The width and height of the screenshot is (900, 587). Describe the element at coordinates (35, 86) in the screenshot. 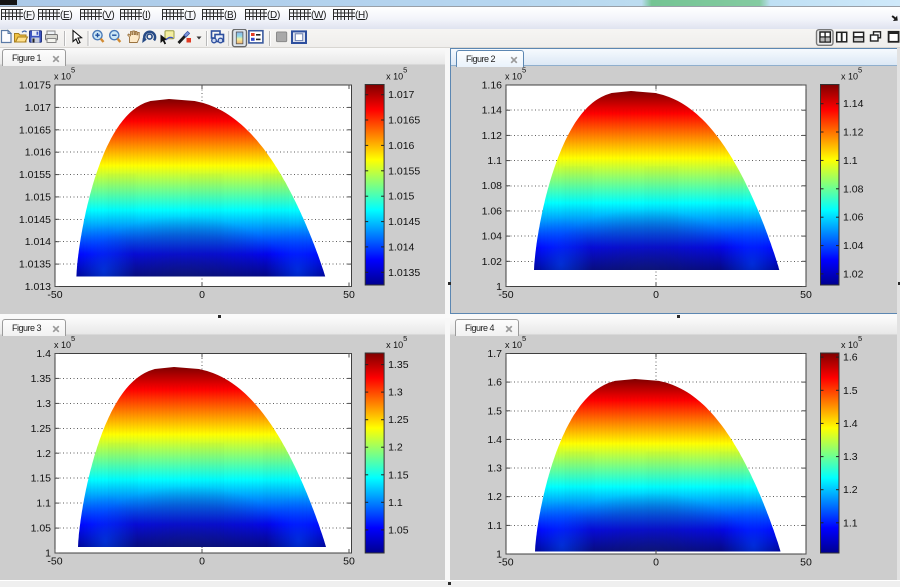

I see `svg-text: 1.0175` at that location.